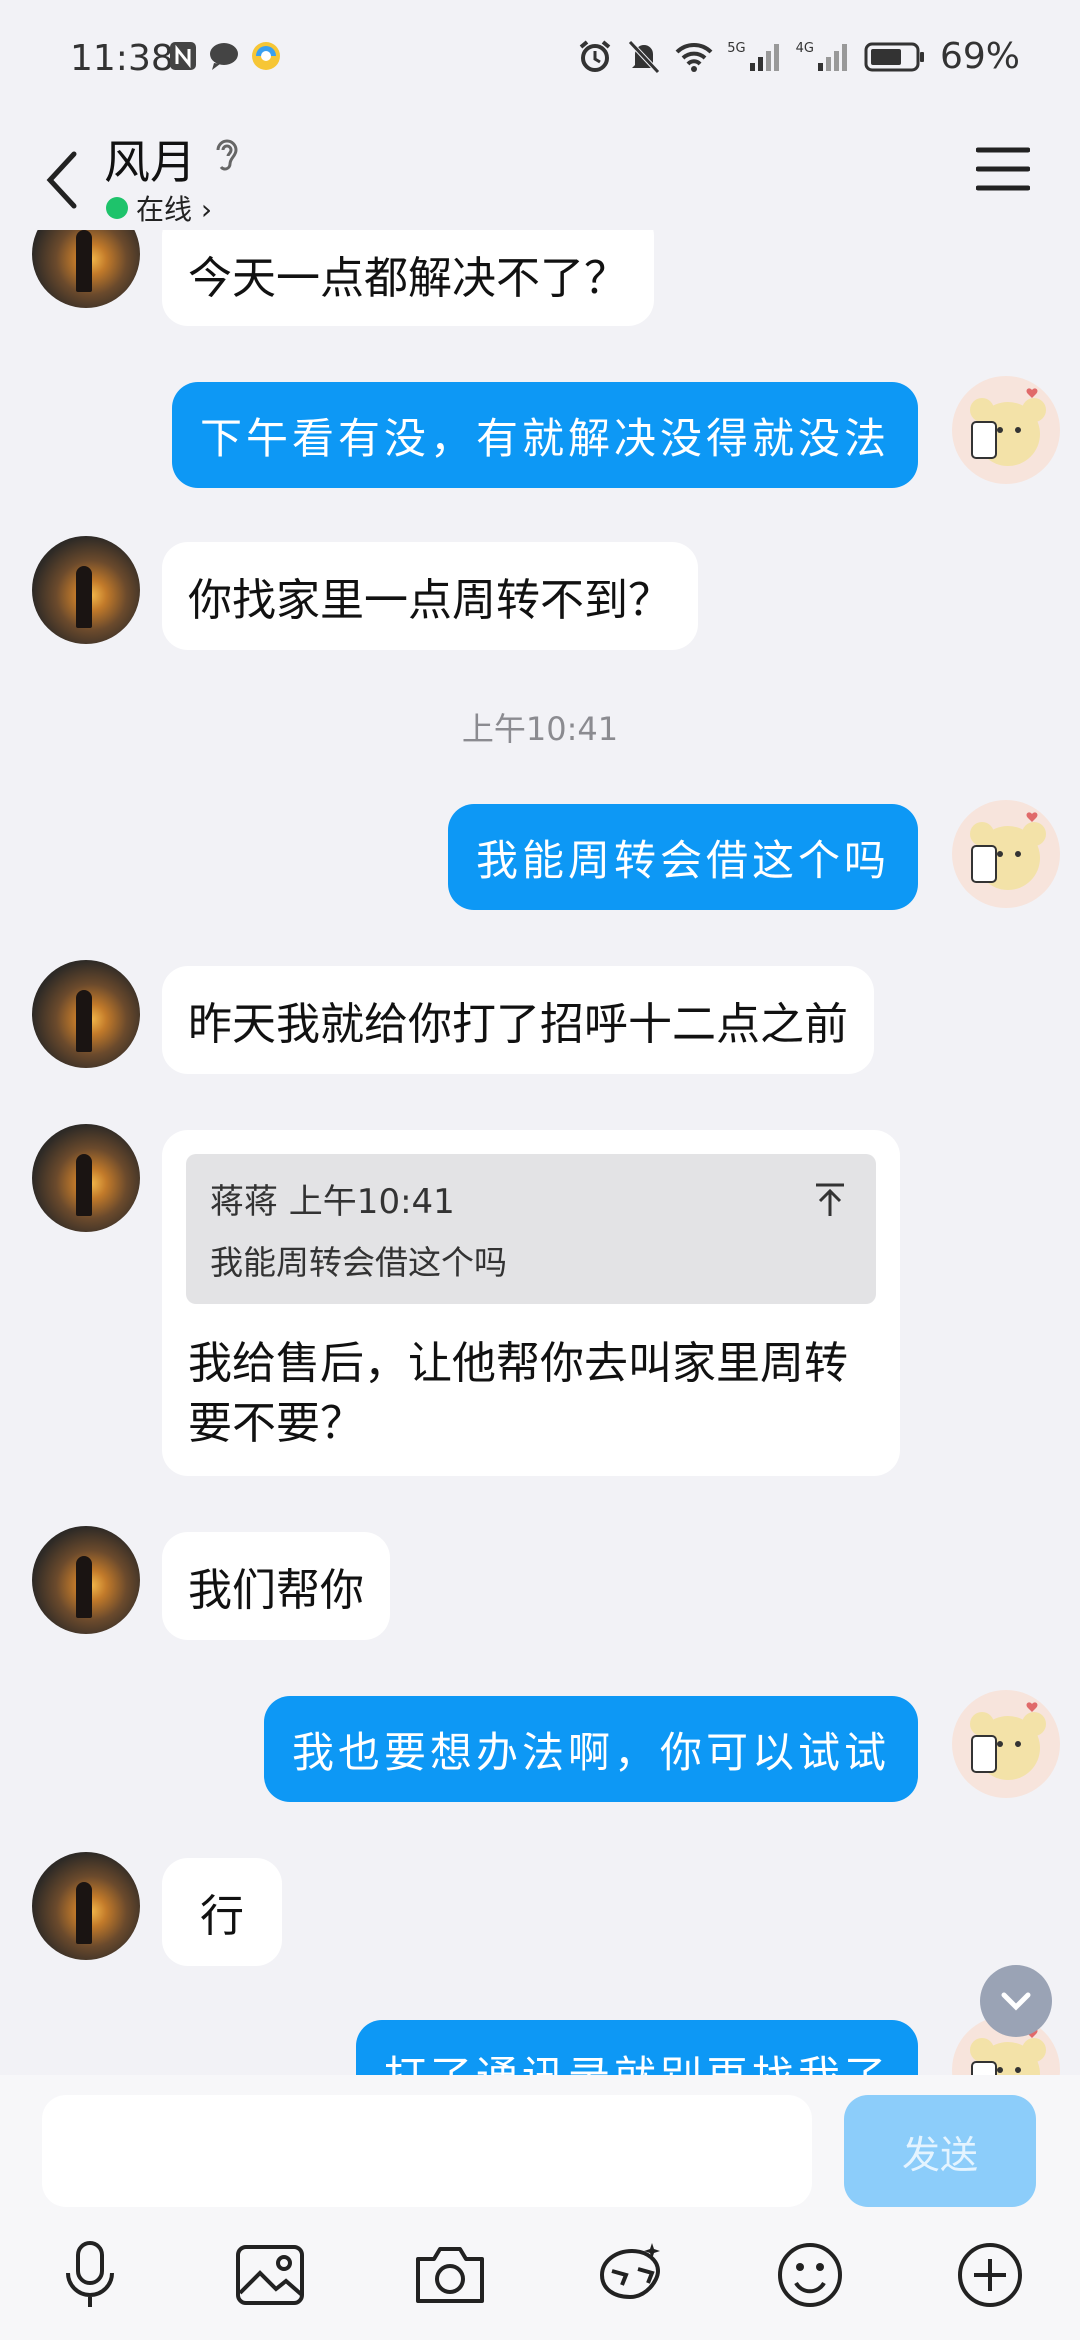 The width and height of the screenshot is (1080, 2340). What do you see at coordinates (830, 1200) in the screenshot?
I see `jump-to-original-icon` at bounding box center [830, 1200].